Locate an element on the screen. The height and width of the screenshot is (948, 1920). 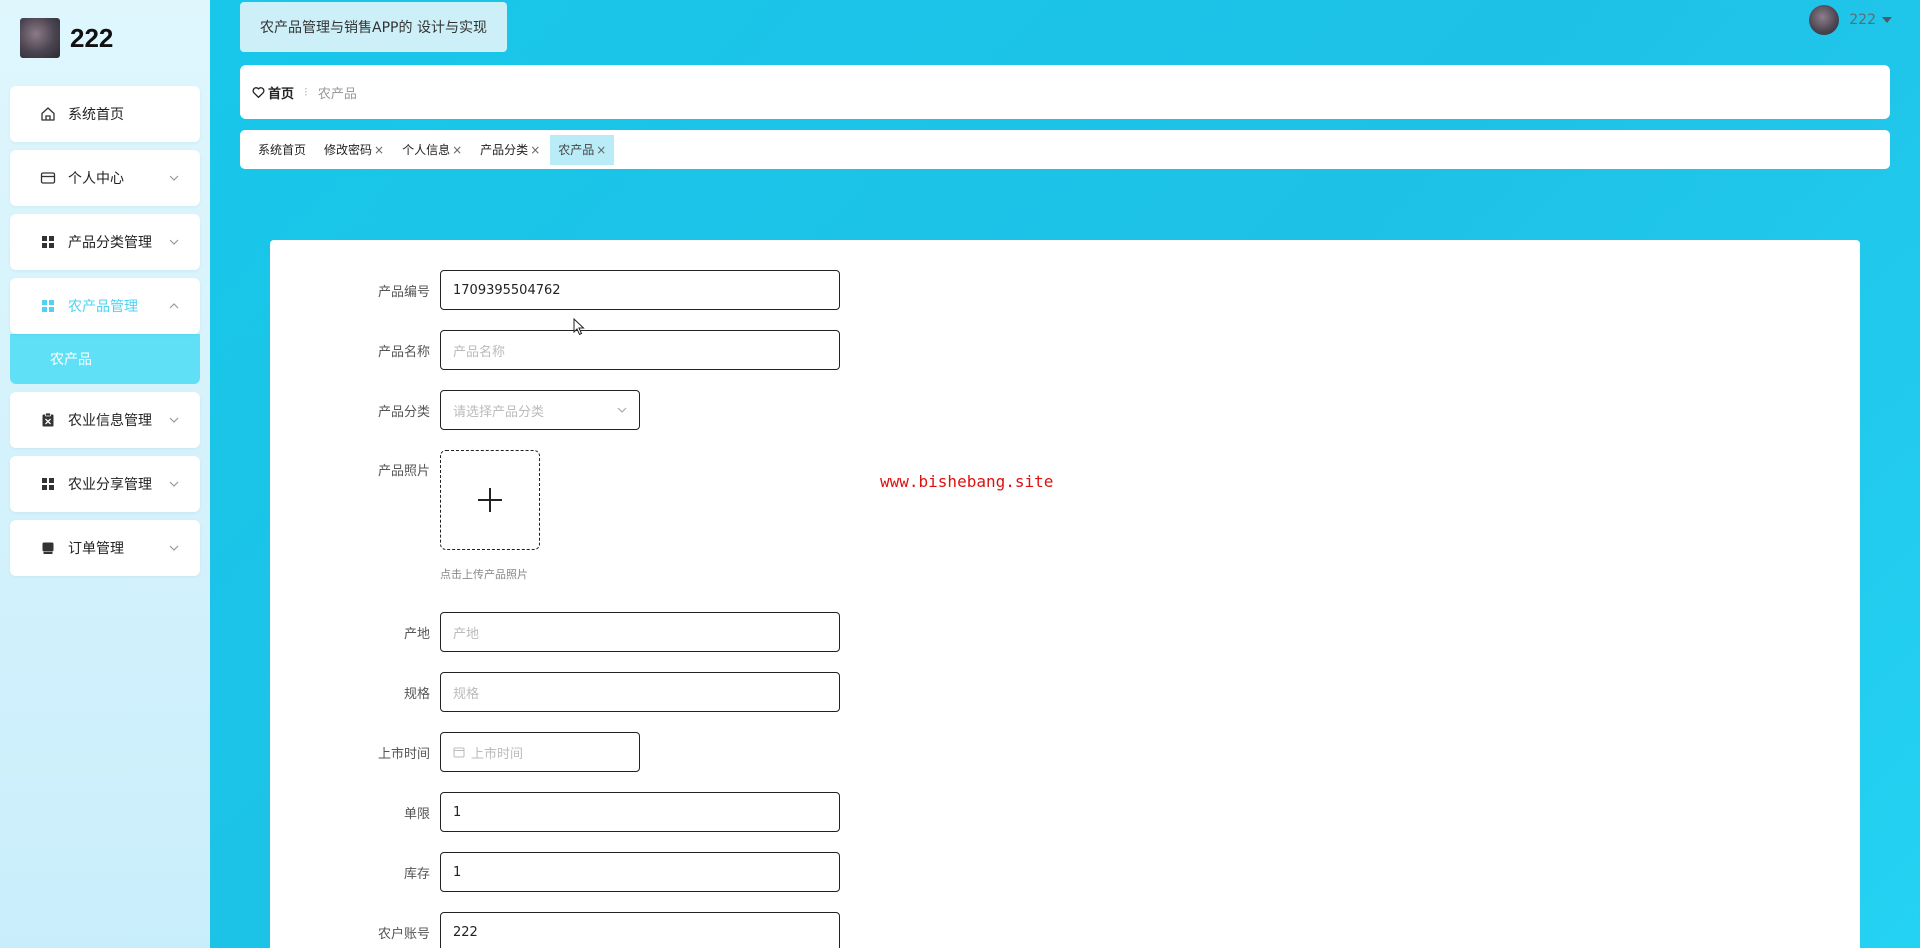
form-row-date: 上市时间 上市时间 is located at coordinates (455, 752).